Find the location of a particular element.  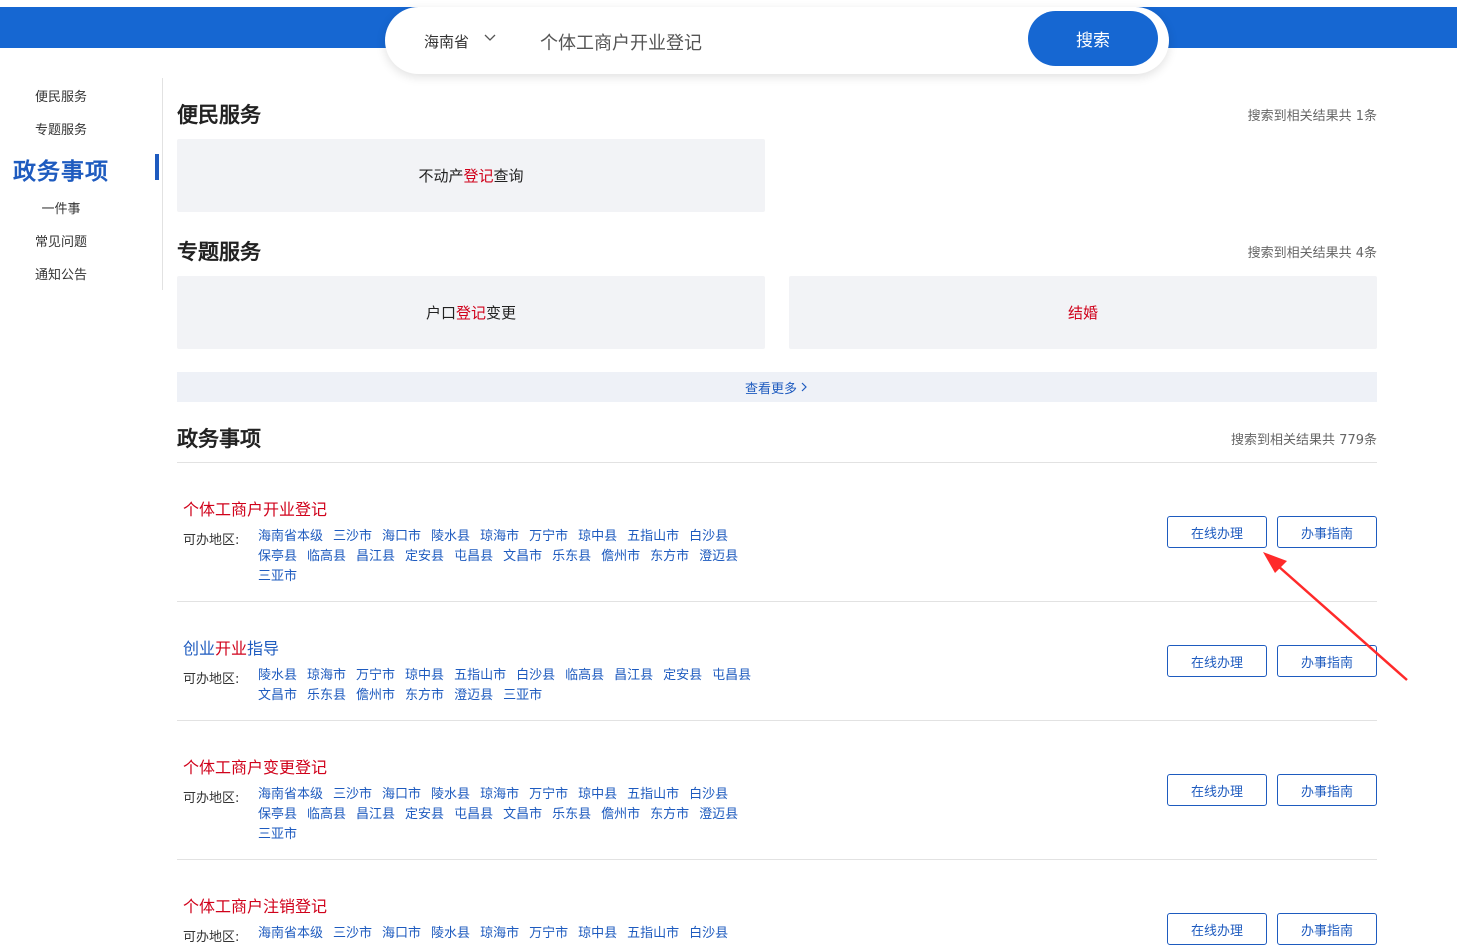

card-text-pre: 不动产 is located at coordinates (441, 176).